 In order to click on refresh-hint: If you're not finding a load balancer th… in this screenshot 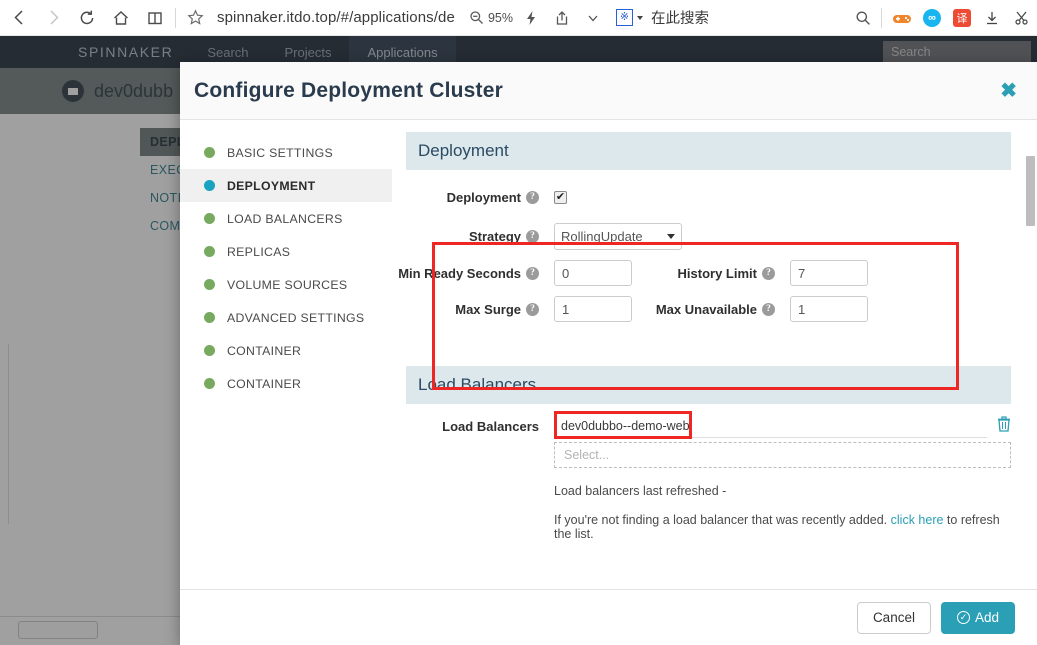, I will do `click(782, 527)`.